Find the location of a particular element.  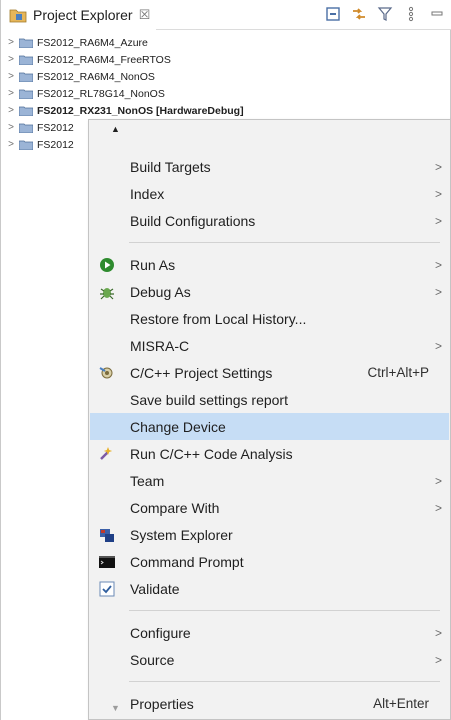

tree-item-label: FS2012_RL78G14_NonOS is located at coordinates (101, 93).